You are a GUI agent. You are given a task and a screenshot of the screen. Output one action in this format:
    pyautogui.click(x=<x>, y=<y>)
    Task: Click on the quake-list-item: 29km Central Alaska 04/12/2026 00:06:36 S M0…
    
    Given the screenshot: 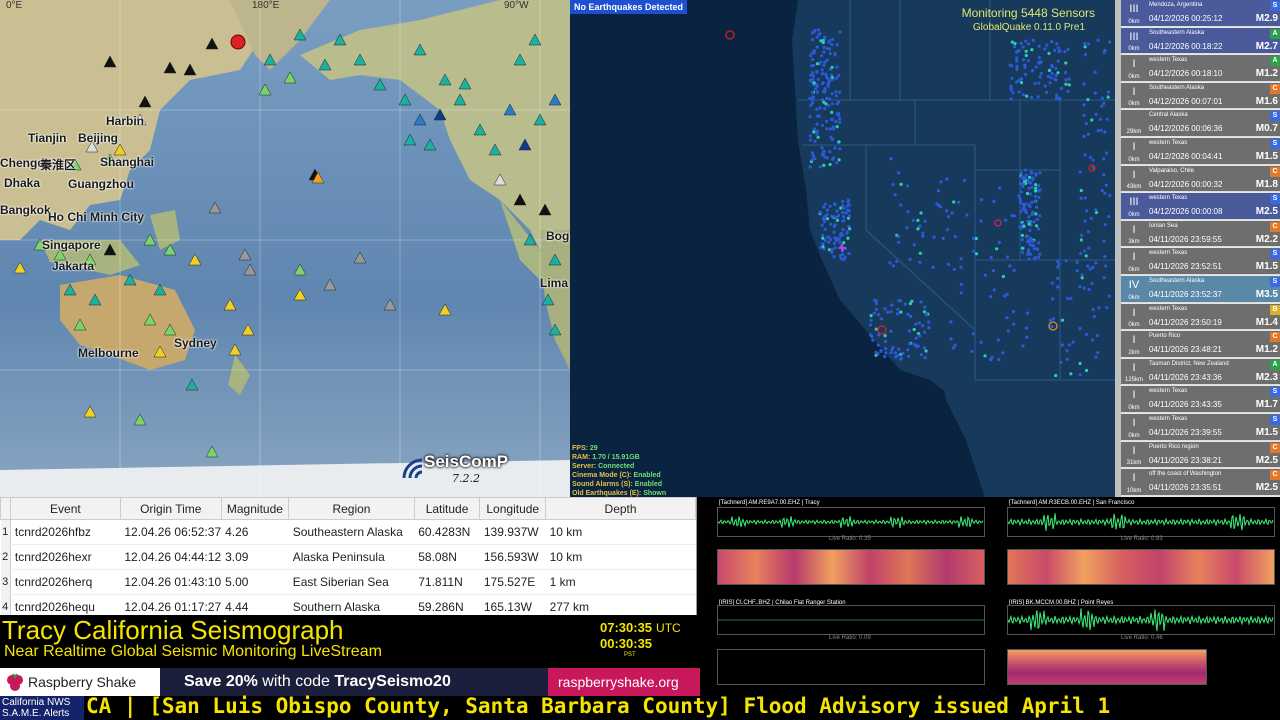 What is the action you would take?
    pyautogui.click(x=1200, y=123)
    